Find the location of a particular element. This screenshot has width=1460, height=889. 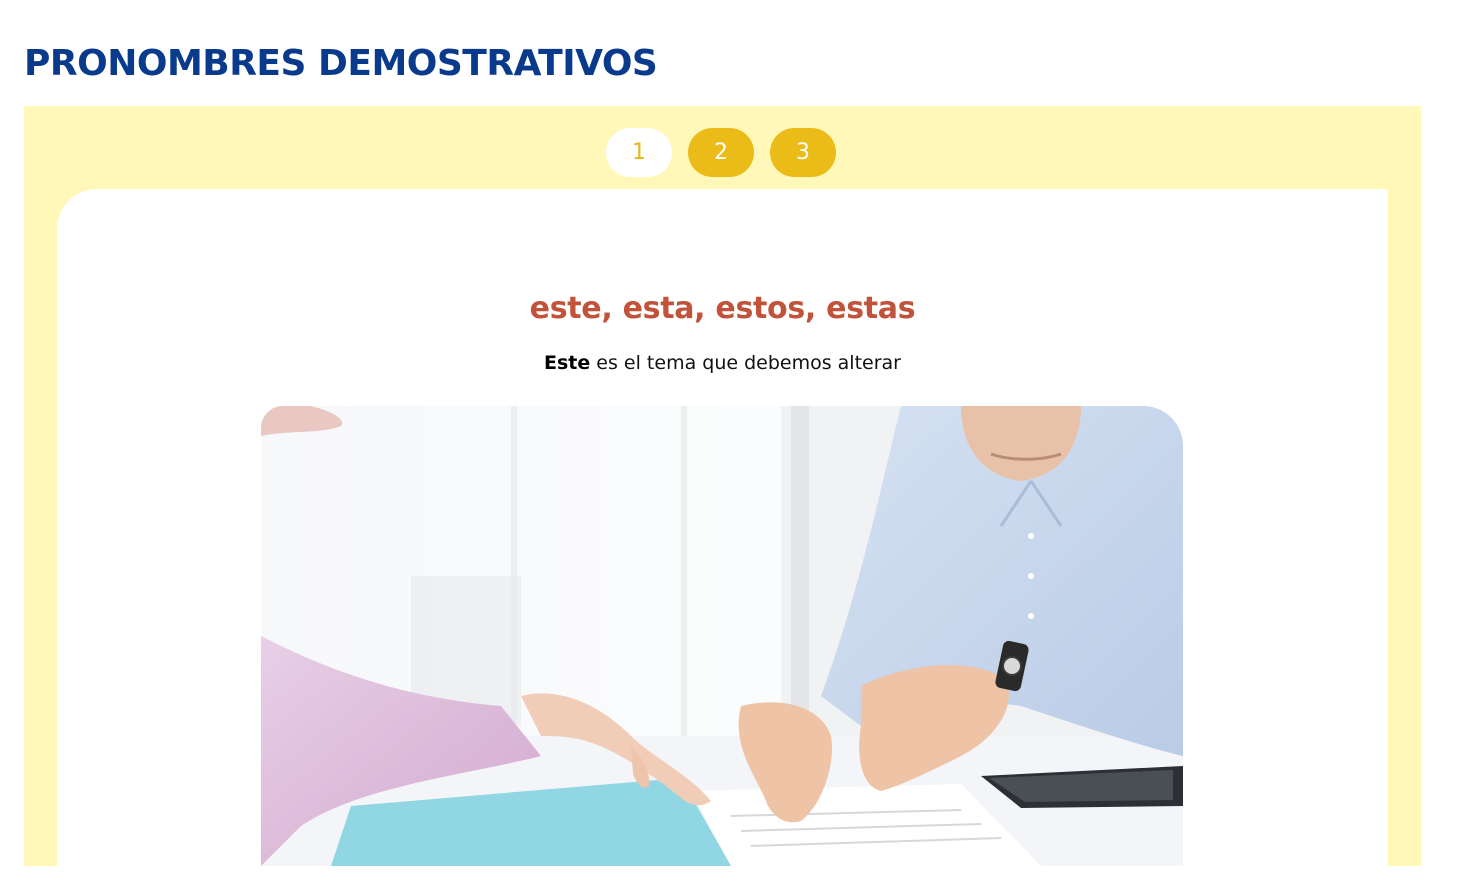

example-bold-word: Este is located at coordinates (567, 363).